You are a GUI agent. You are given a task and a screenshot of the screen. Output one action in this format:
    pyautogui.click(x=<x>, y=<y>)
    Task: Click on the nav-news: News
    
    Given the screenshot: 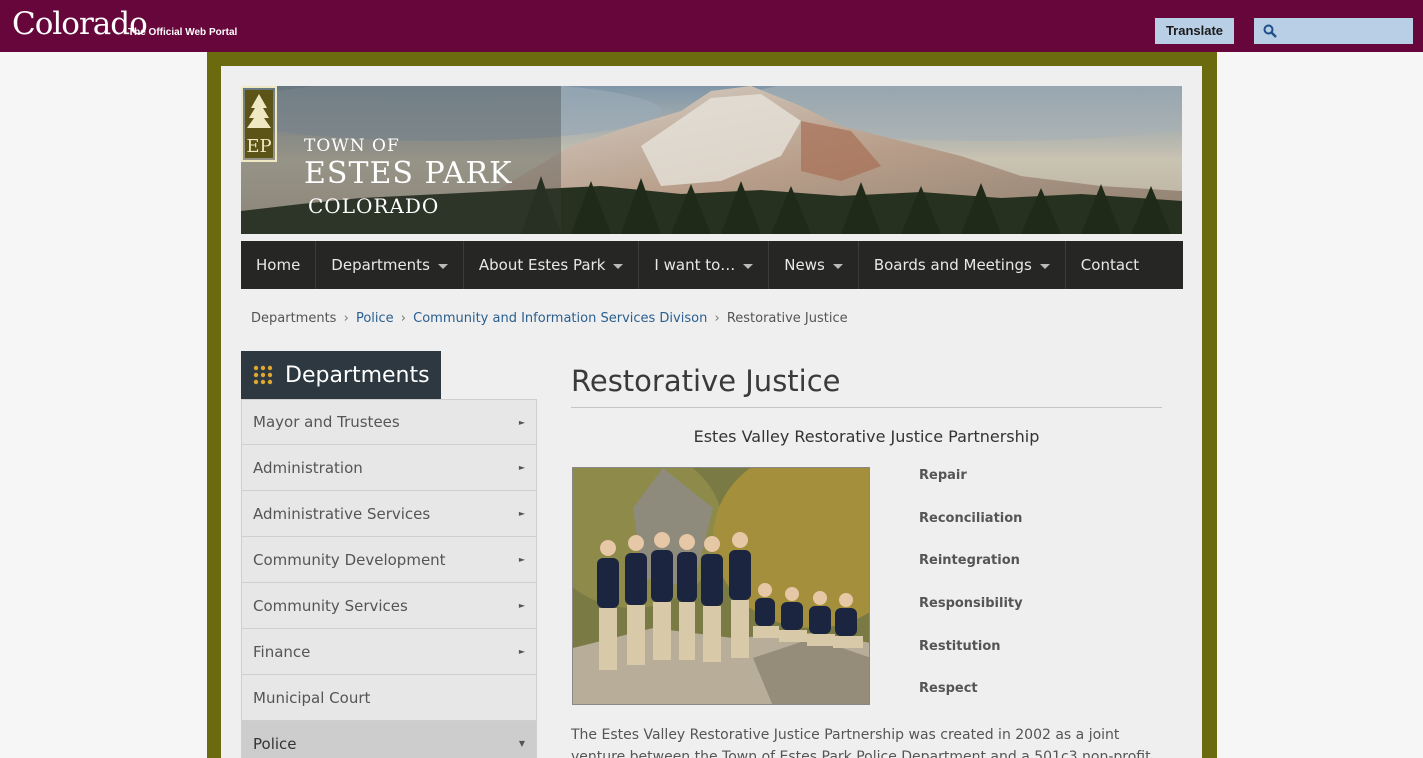 What is the action you would take?
    pyautogui.click(x=814, y=265)
    